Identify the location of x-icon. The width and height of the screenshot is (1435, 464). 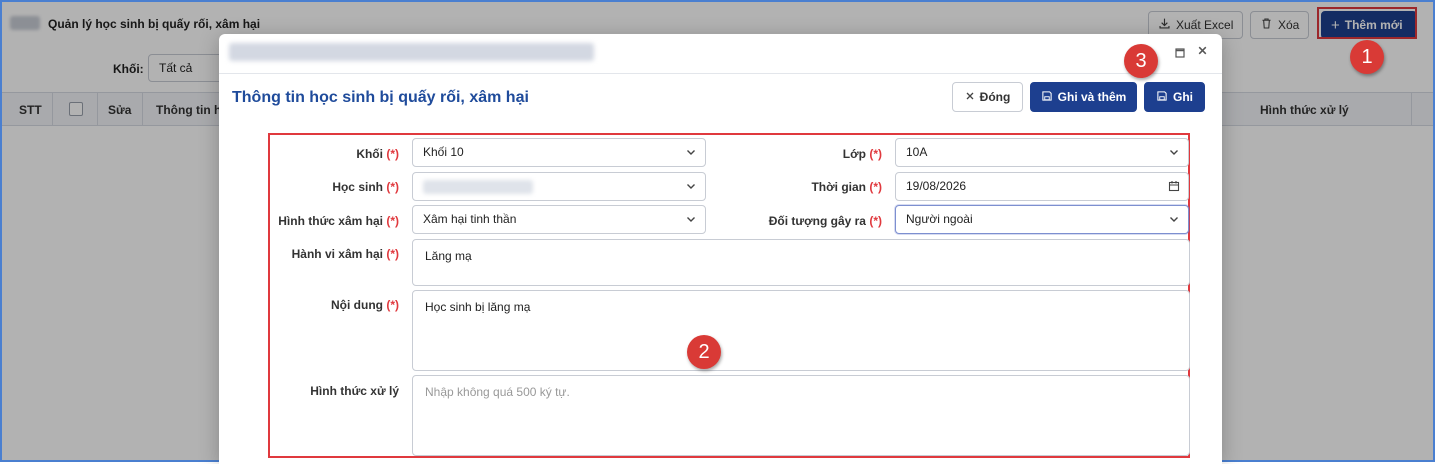
(970, 97).